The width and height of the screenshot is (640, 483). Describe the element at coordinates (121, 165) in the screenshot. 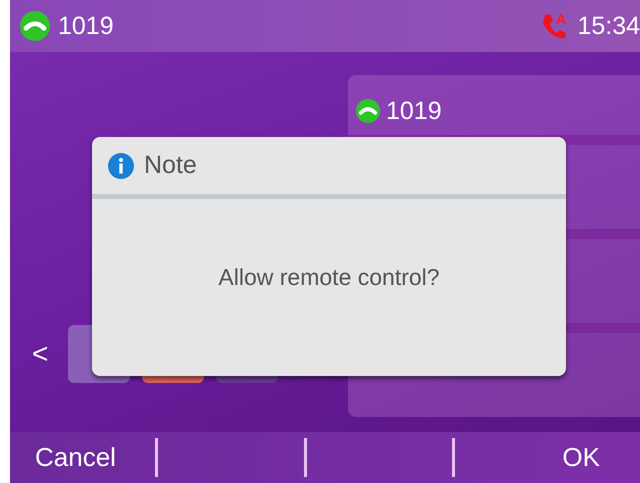

I see `info-icon` at that location.